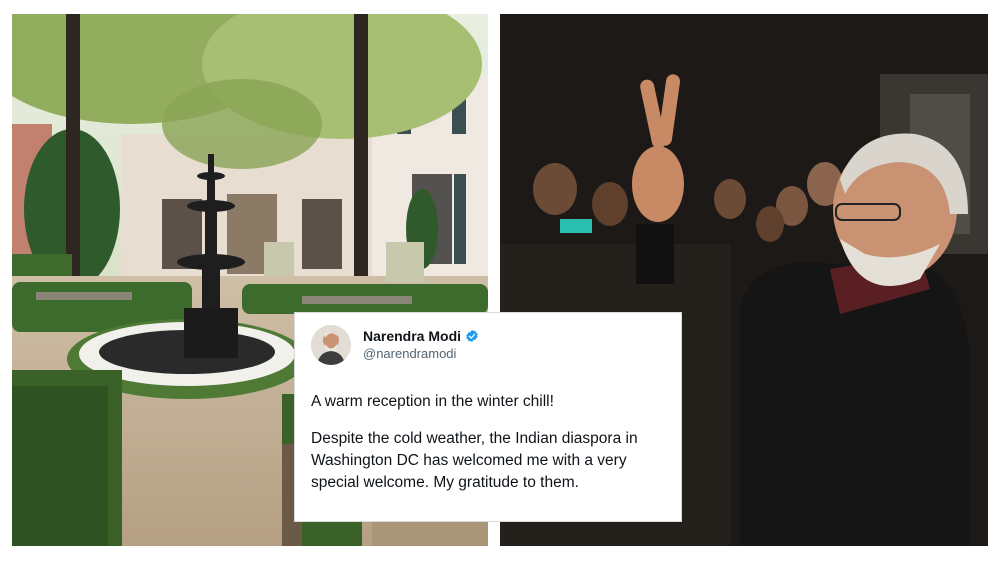 The height and width of the screenshot is (563, 1000). What do you see at coordinates (421, 354) in the screenshot?
I see `tweet-author-handle: @narendramodi` at bounding box center [421, 354].